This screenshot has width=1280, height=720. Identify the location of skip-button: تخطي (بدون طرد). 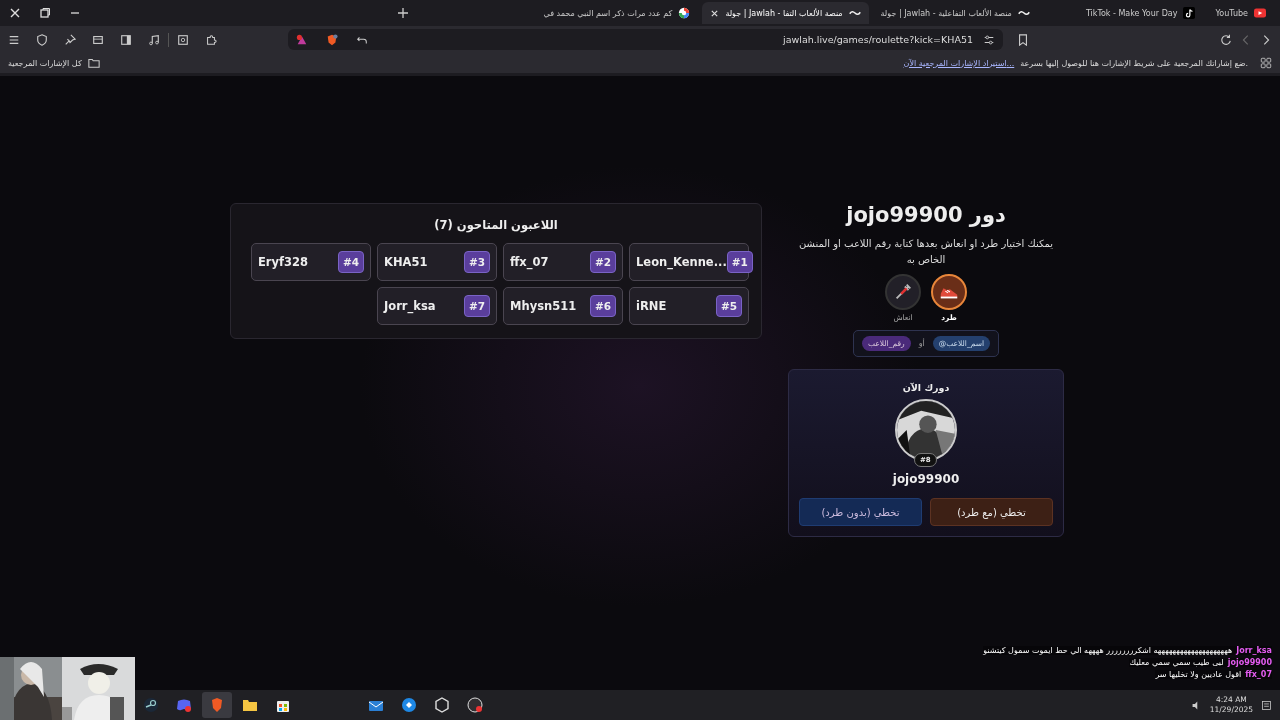
(860, 512).